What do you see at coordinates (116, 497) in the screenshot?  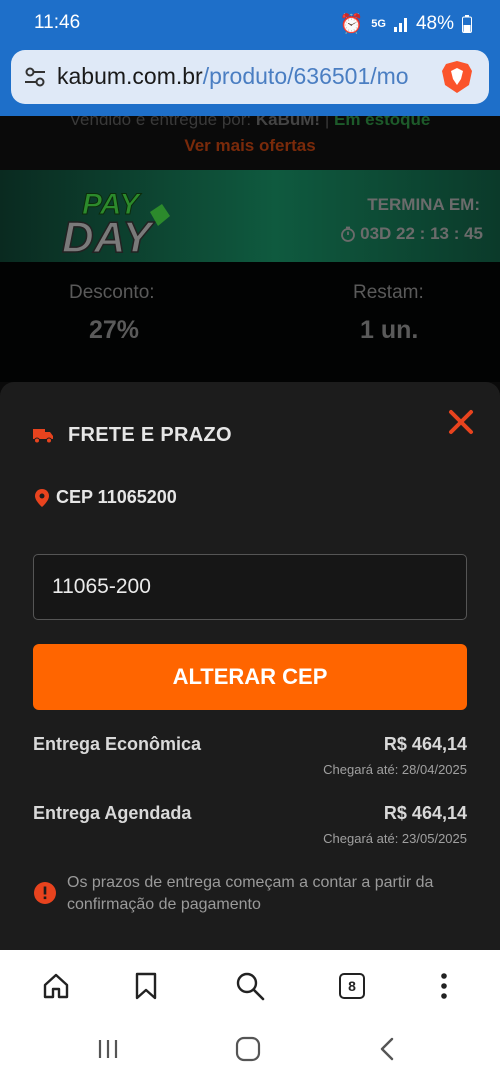 I see `current-cep-label: CEP 11065200` at bounding box center [116, 497].